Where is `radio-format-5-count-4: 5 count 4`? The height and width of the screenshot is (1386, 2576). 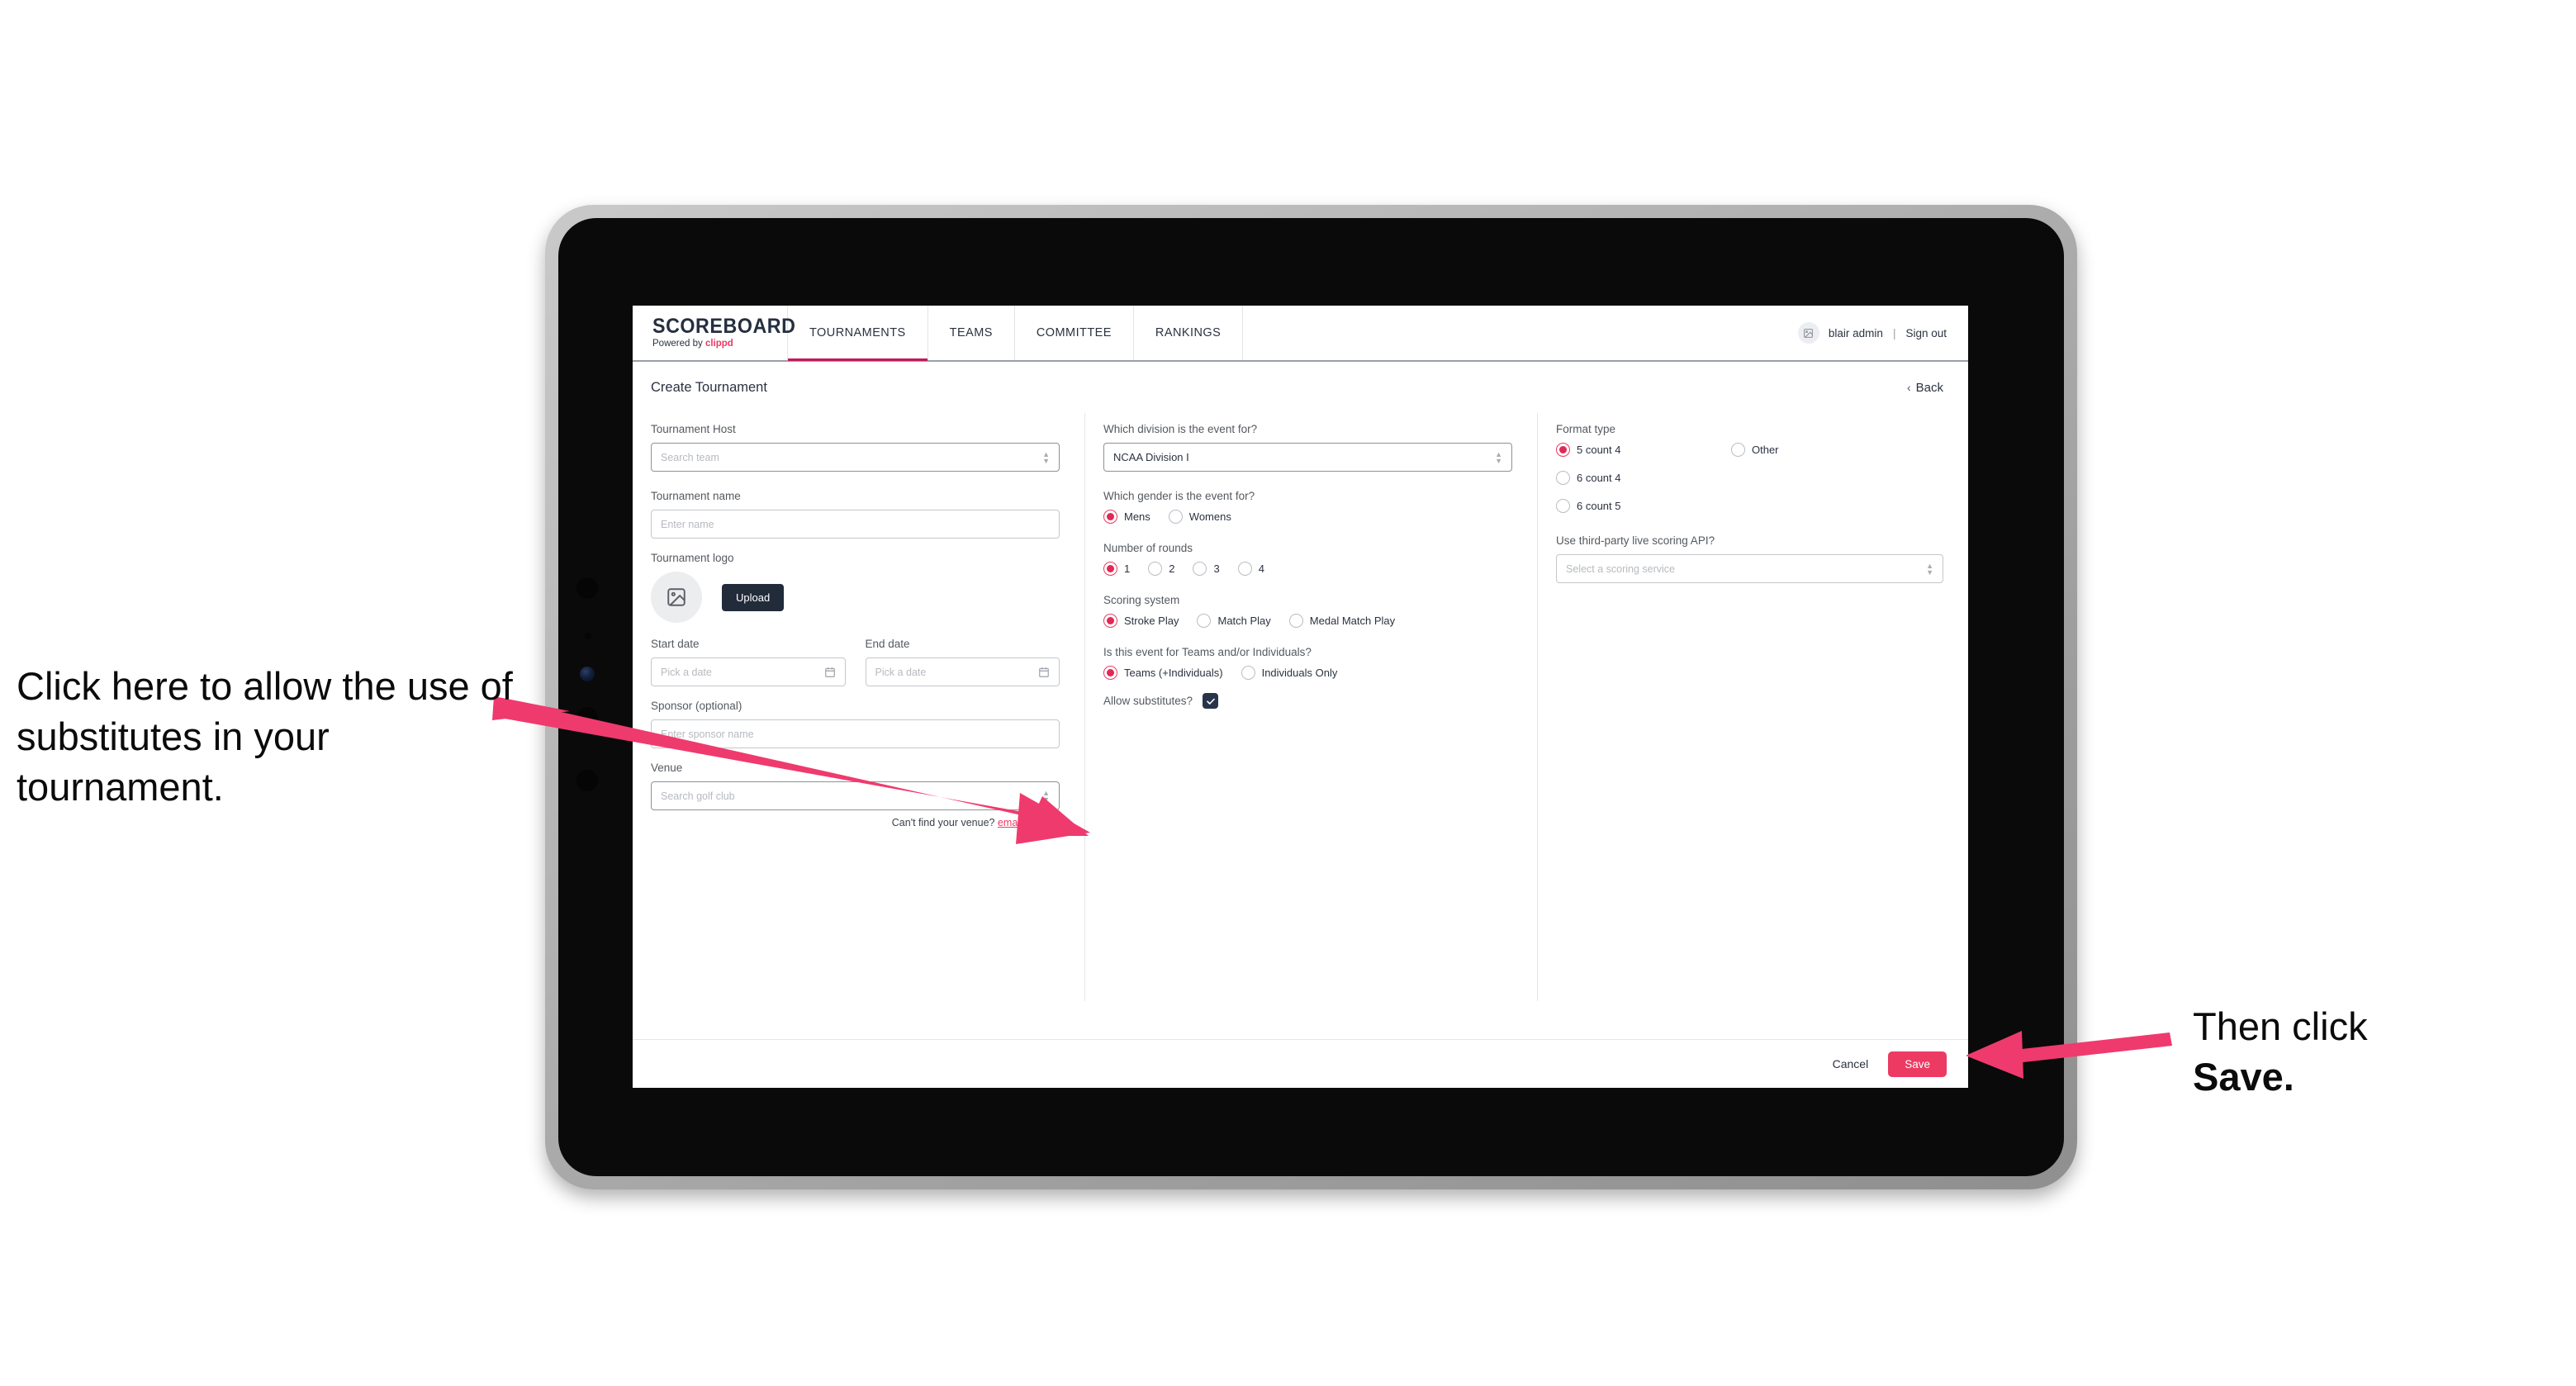
radio-format-5-count-4: 5 count 4 is located at coordinates (1634, 450).